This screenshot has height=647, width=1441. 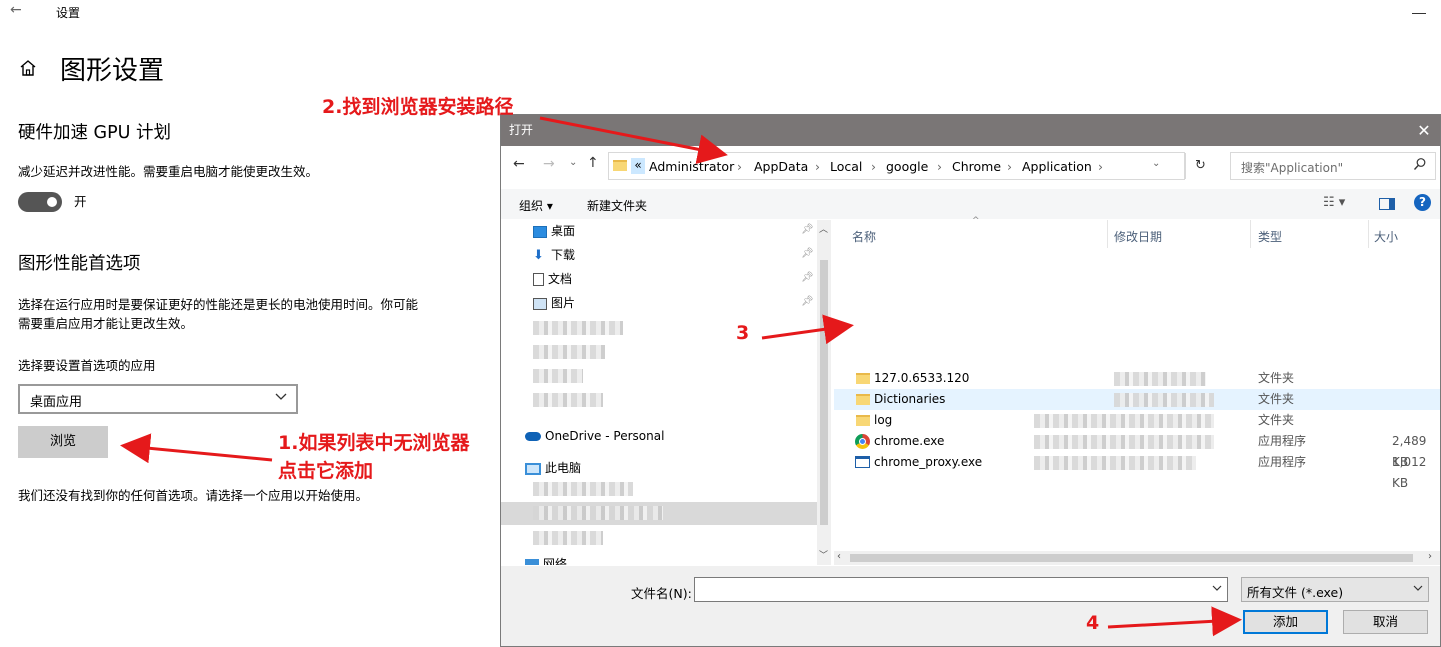 What do you see at coordinates (563, 231) in the screenshot?
I see `tree-item-label: 桌面` at bounding box center [563, 231].